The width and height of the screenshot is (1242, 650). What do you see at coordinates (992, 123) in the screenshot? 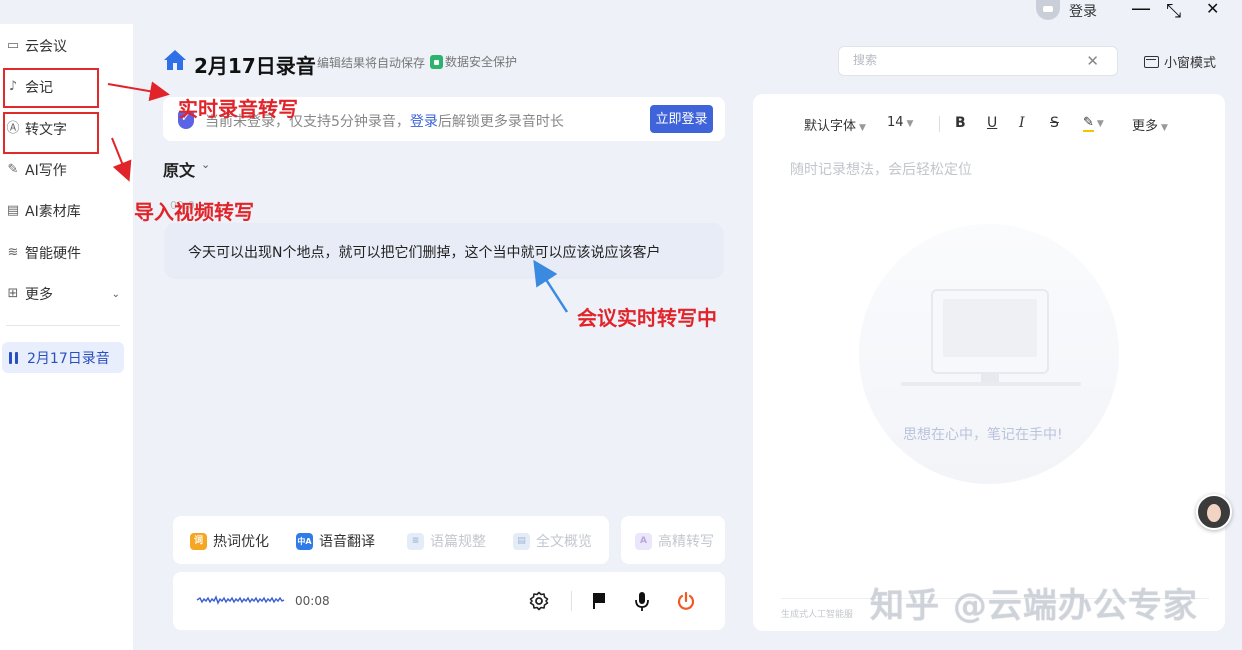
I see `underline-icon: U` at bounding box center [992, 123].